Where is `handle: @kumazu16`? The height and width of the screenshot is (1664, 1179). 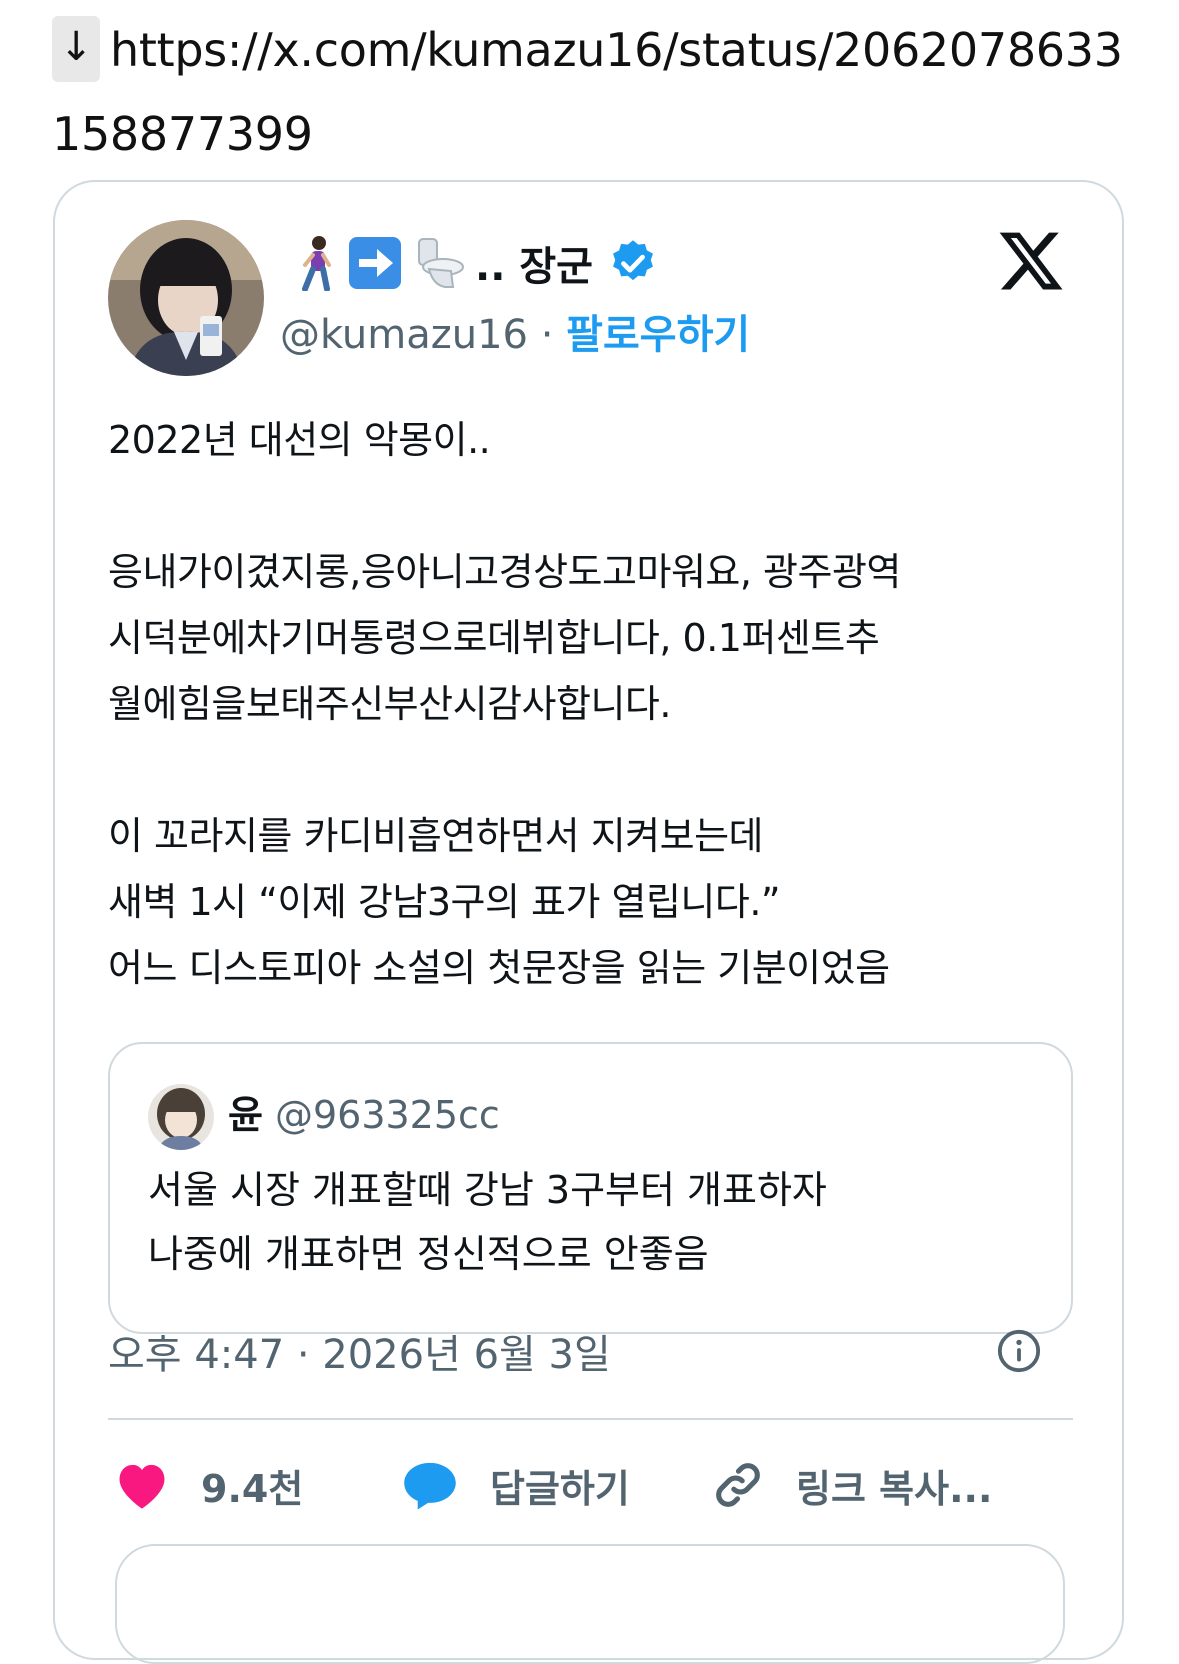
handle: @kumazu16 is located at coordinates (404, 335).